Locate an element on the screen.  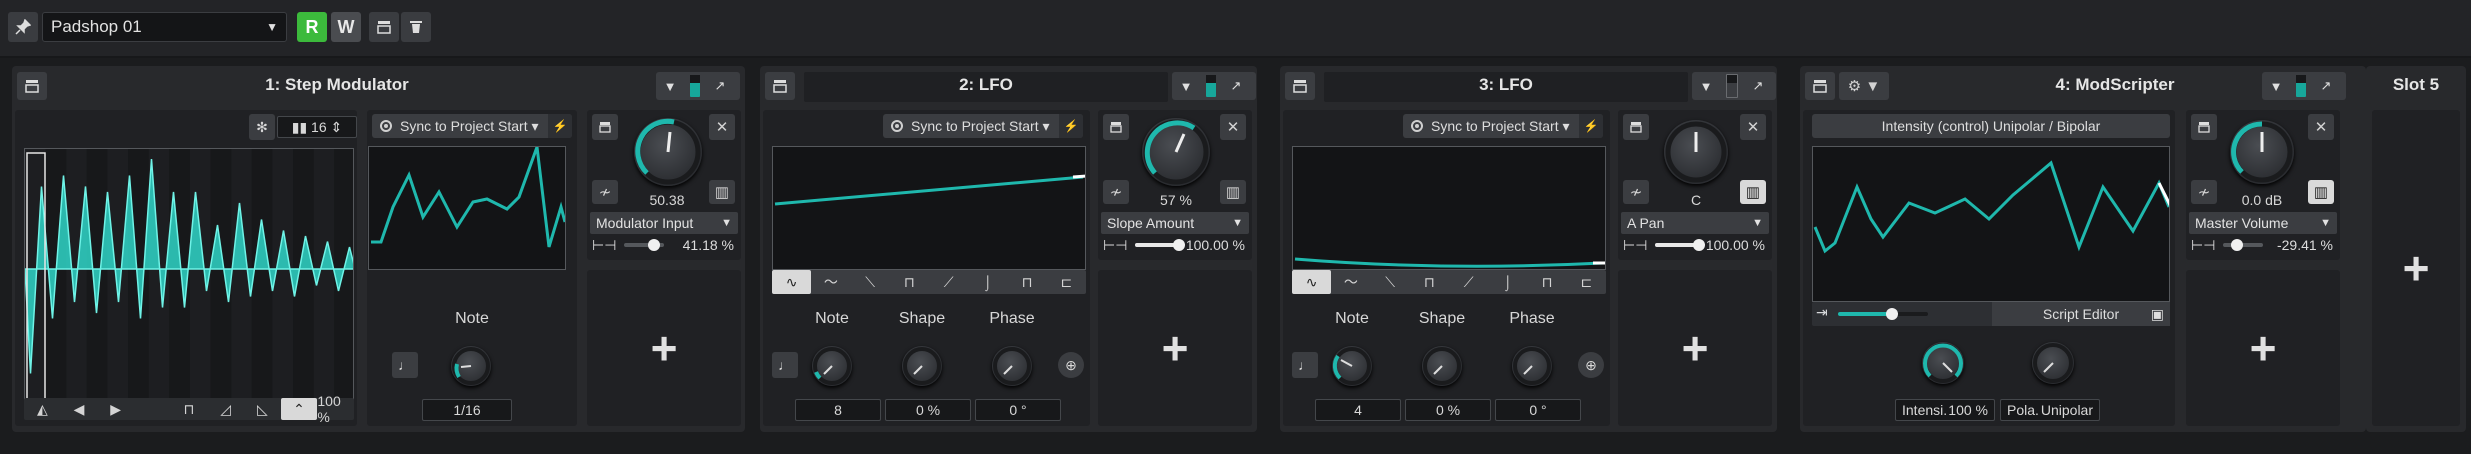
intensity-field: Intensi. 100 % is located at coordinates (1945, 410).